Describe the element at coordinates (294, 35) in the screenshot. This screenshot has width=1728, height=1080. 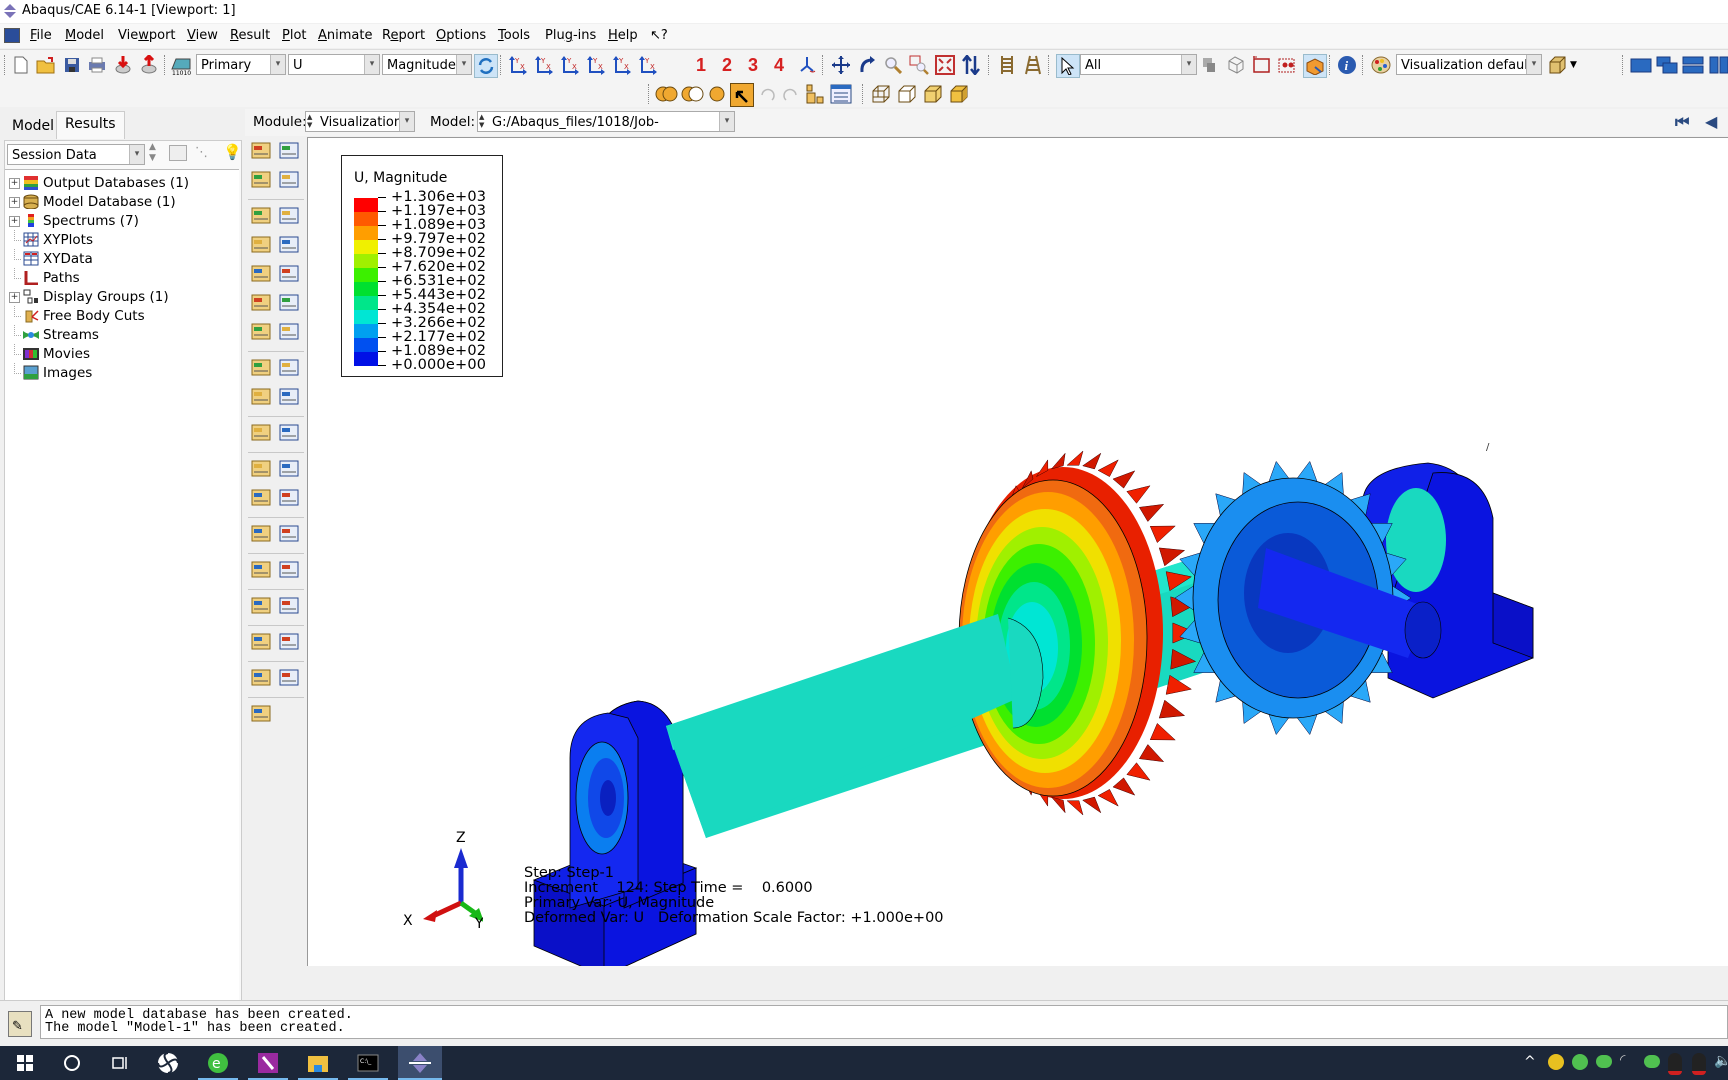
I see `menu-plot: Plot` at that location.